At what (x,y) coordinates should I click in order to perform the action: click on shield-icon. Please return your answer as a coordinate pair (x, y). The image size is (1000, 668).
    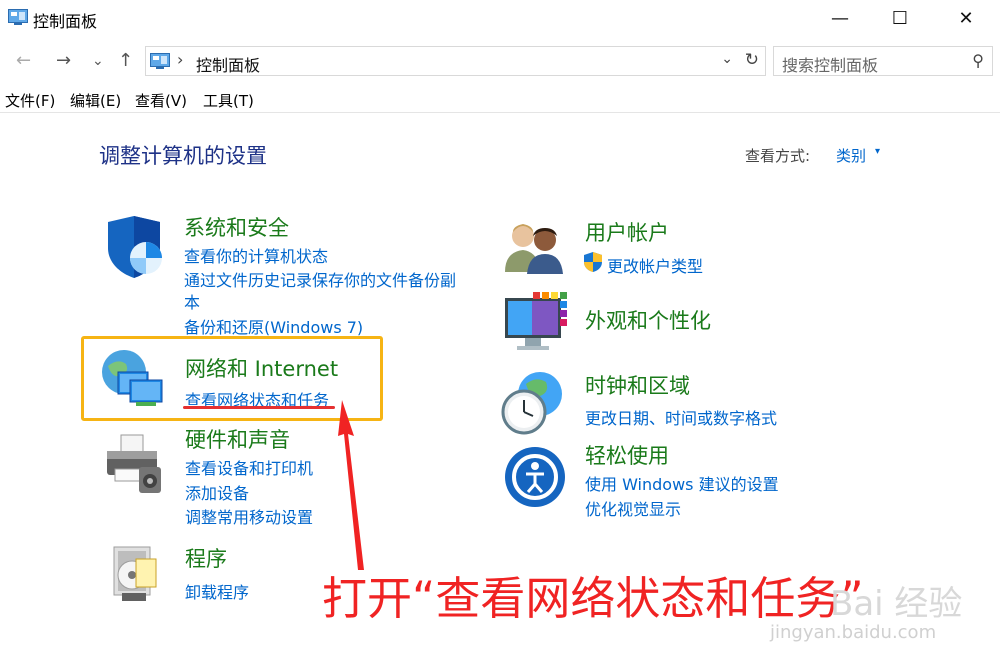
    Looking at the image, I should click on (134, 247).